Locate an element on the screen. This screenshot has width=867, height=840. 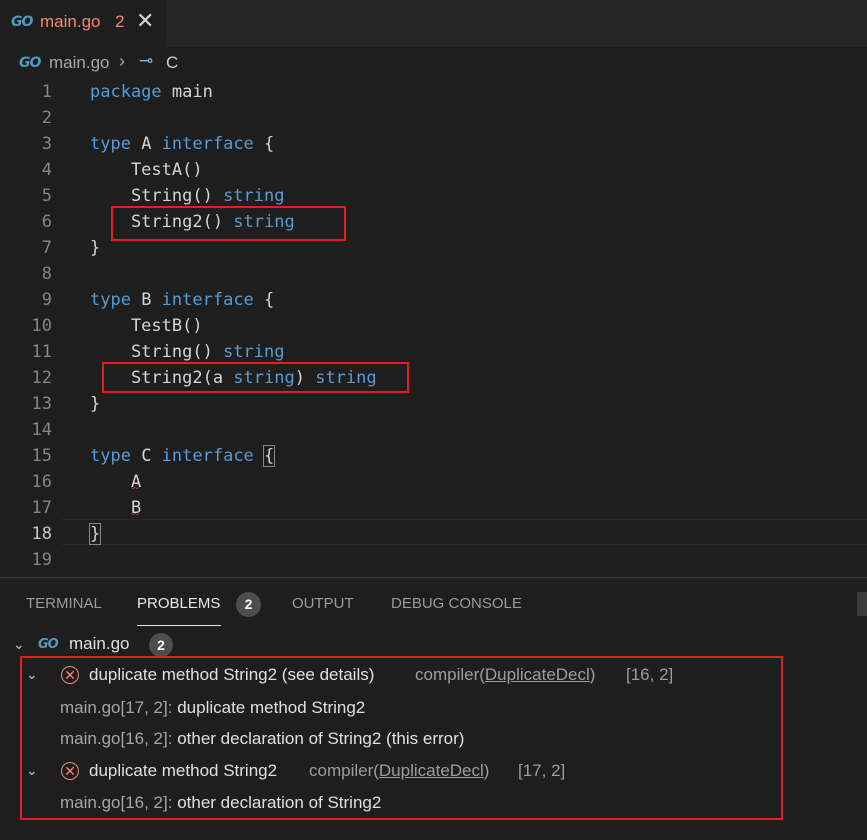
code-line: 7} is located at coordinates (433, 248).